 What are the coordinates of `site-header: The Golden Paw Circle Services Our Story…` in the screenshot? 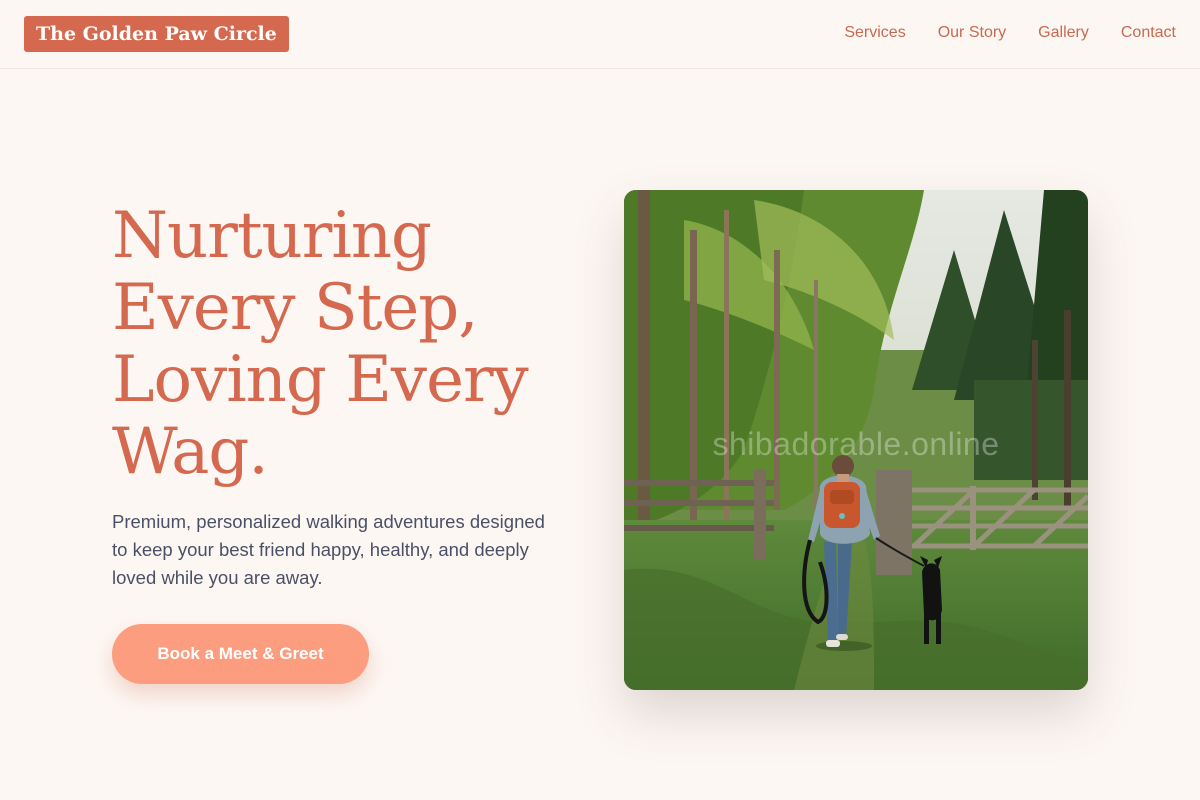 It's located at (600, 34).